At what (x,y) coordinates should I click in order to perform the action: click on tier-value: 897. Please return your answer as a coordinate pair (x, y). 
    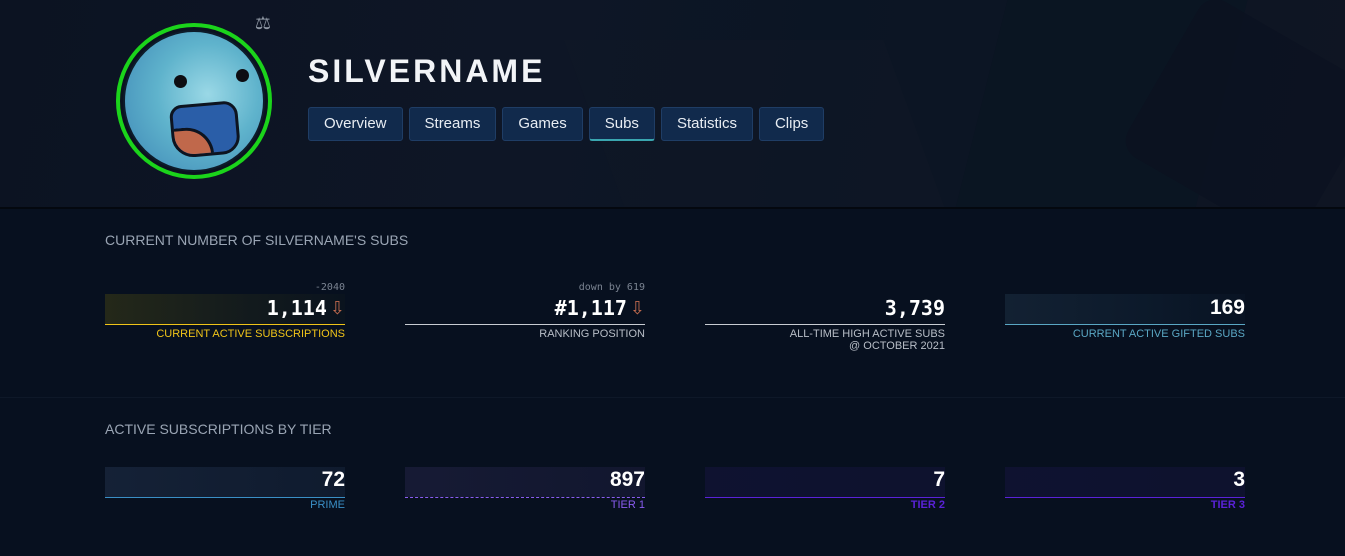
    Looking at the image, I should click on (627, 479).